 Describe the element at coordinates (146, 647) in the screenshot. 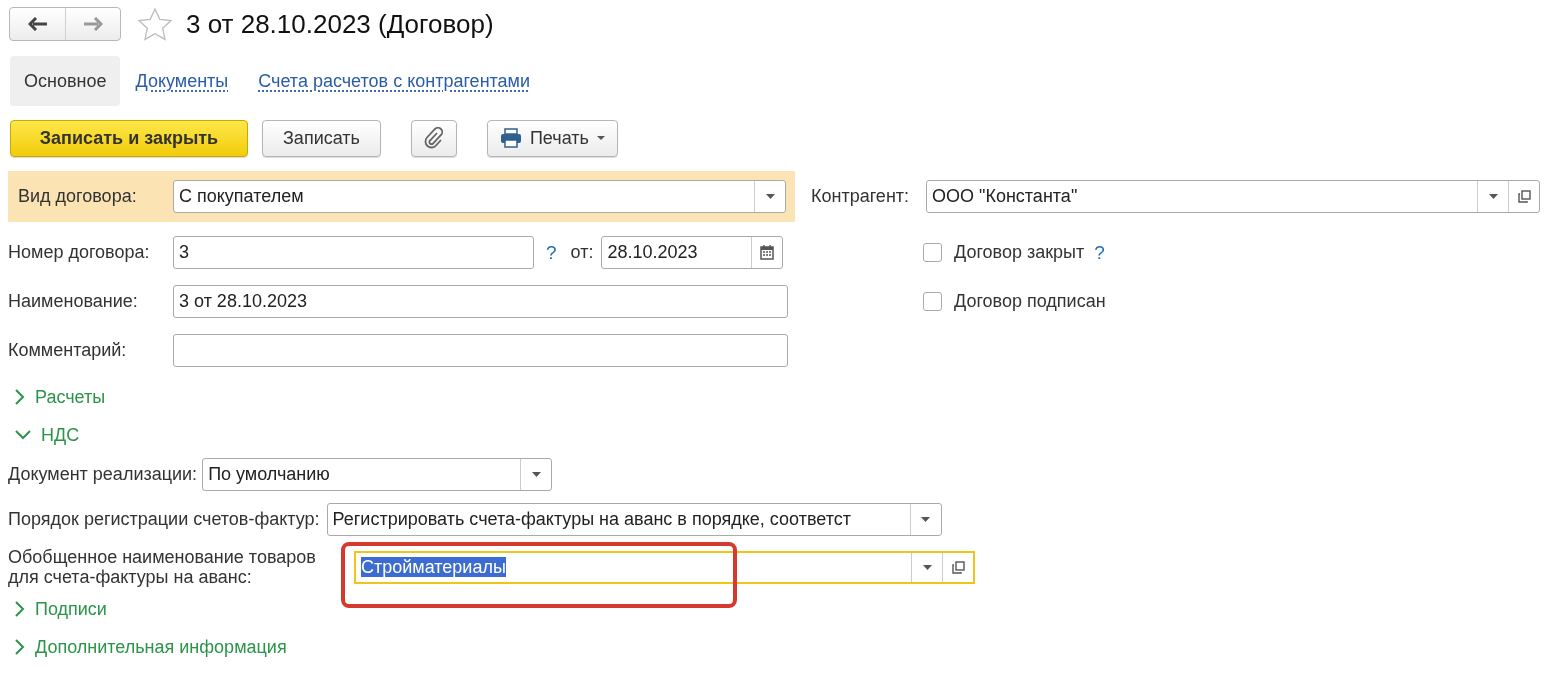

I see `section-toggle: Дополнительная информация` at that location.